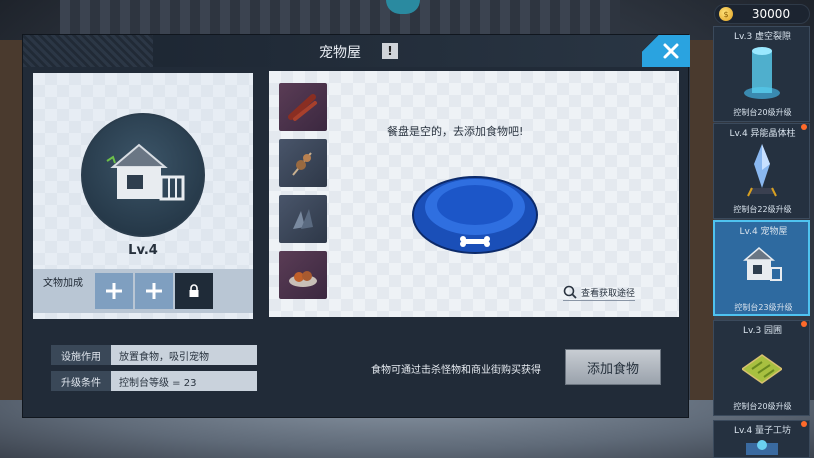 Image resolution: width=814 pixels, height=458 pixels. I want to click on quantum-workshop-icon, so click(762, 447).